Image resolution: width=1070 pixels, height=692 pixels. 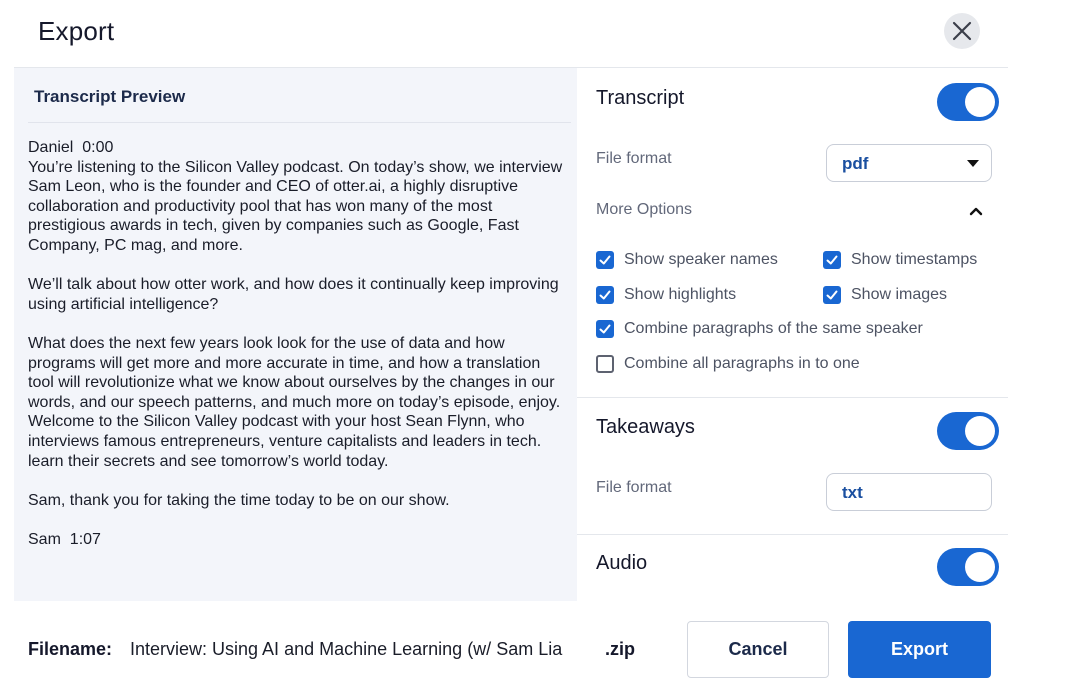 I want to click on cancel-button: Cancel, so click(x=758, y=649).